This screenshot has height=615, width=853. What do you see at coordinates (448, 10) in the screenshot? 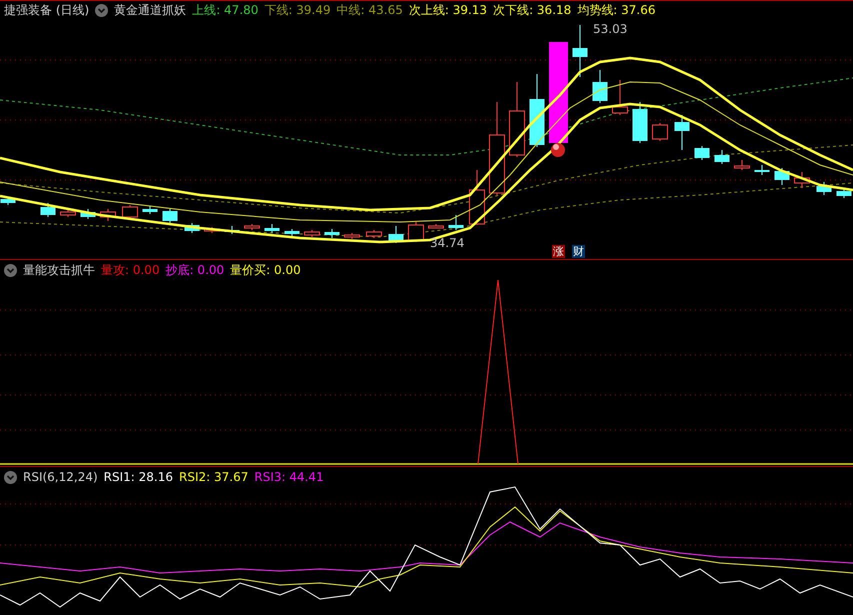
I see `legend-value: 次上线: 39.13` at bounding box center [448, 10].